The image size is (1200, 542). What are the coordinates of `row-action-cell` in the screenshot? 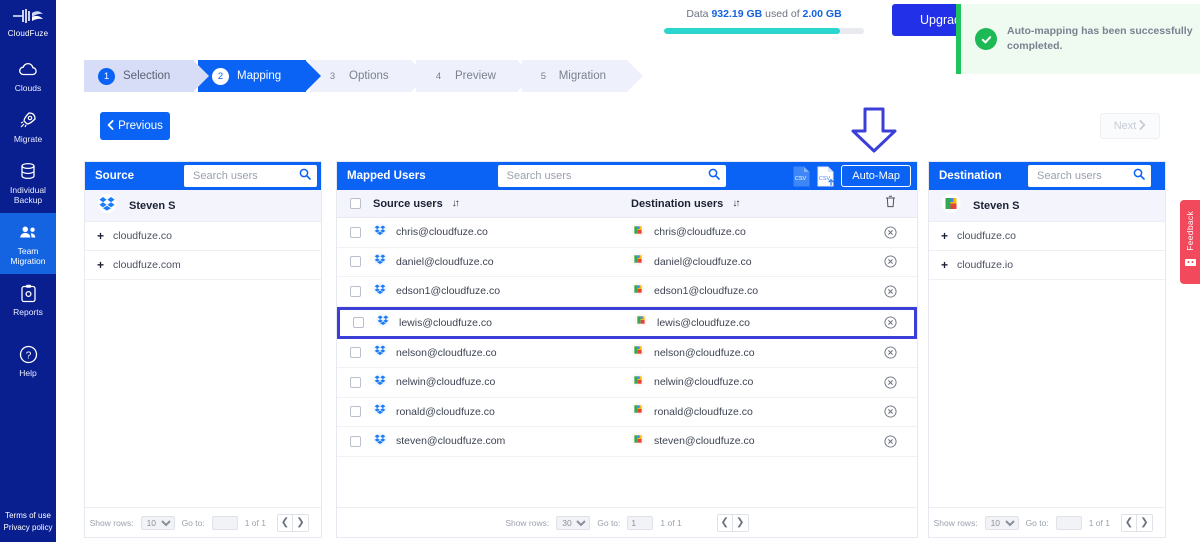 It's located at (890, 411).